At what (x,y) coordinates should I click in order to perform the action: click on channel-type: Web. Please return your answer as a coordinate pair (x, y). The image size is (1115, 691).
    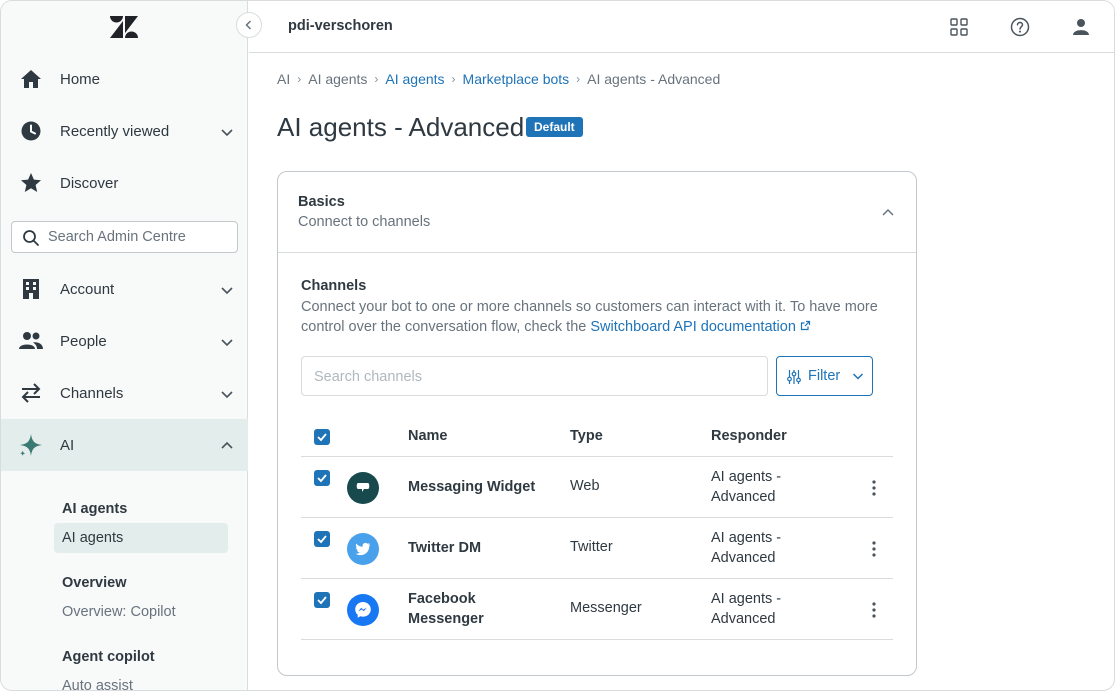
    Looking at the image, I should click on (585, 486).